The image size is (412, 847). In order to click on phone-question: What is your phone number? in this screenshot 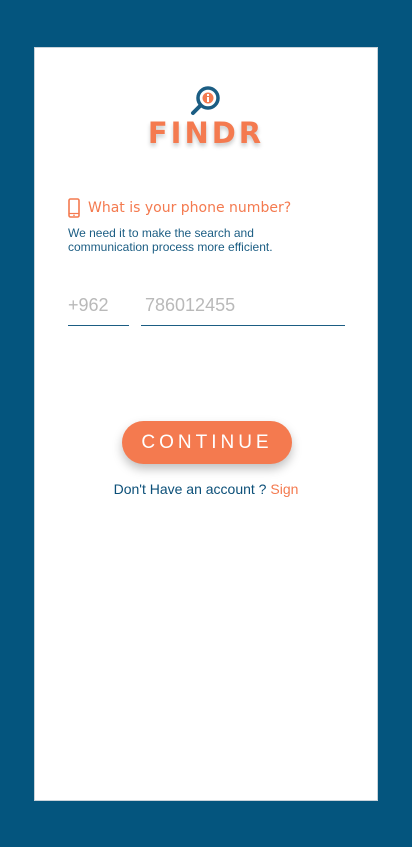, I will do `click(190, 208)`.